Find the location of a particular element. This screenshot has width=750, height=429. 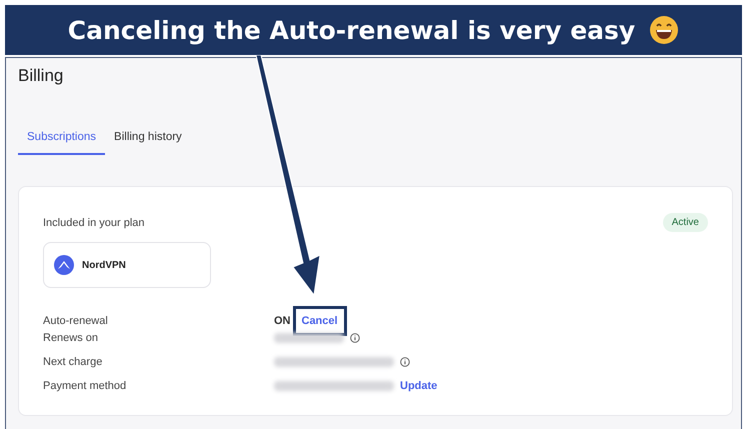

row-label: Payment method is located at coordinates (85, 386).